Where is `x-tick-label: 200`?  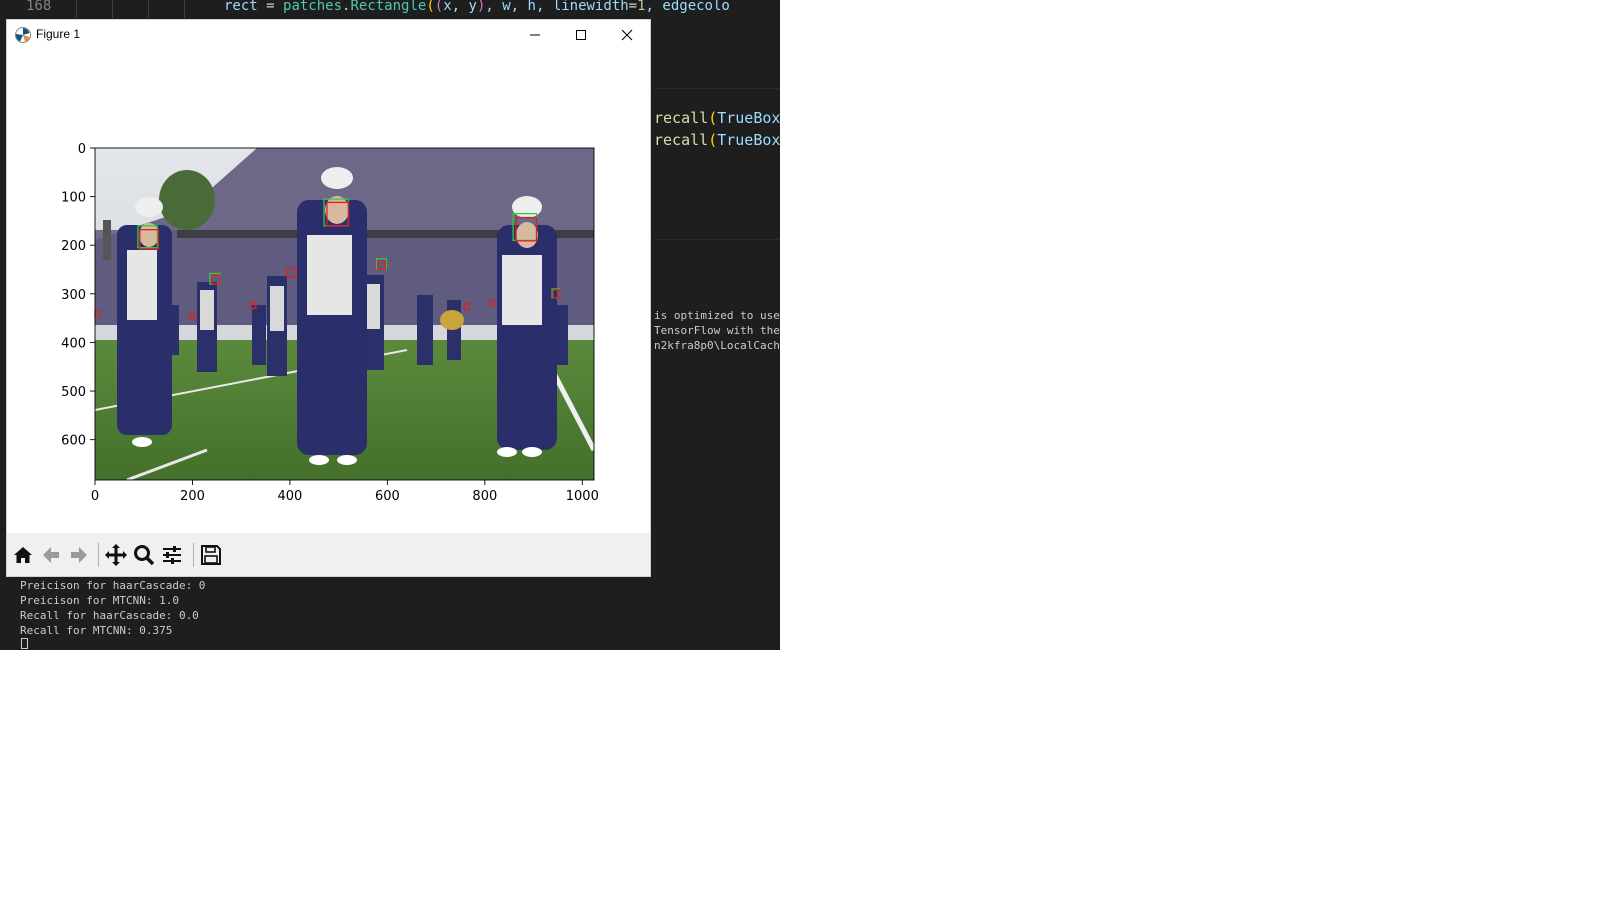
x-tick-label: 200 is located at coordinates (192, 496).